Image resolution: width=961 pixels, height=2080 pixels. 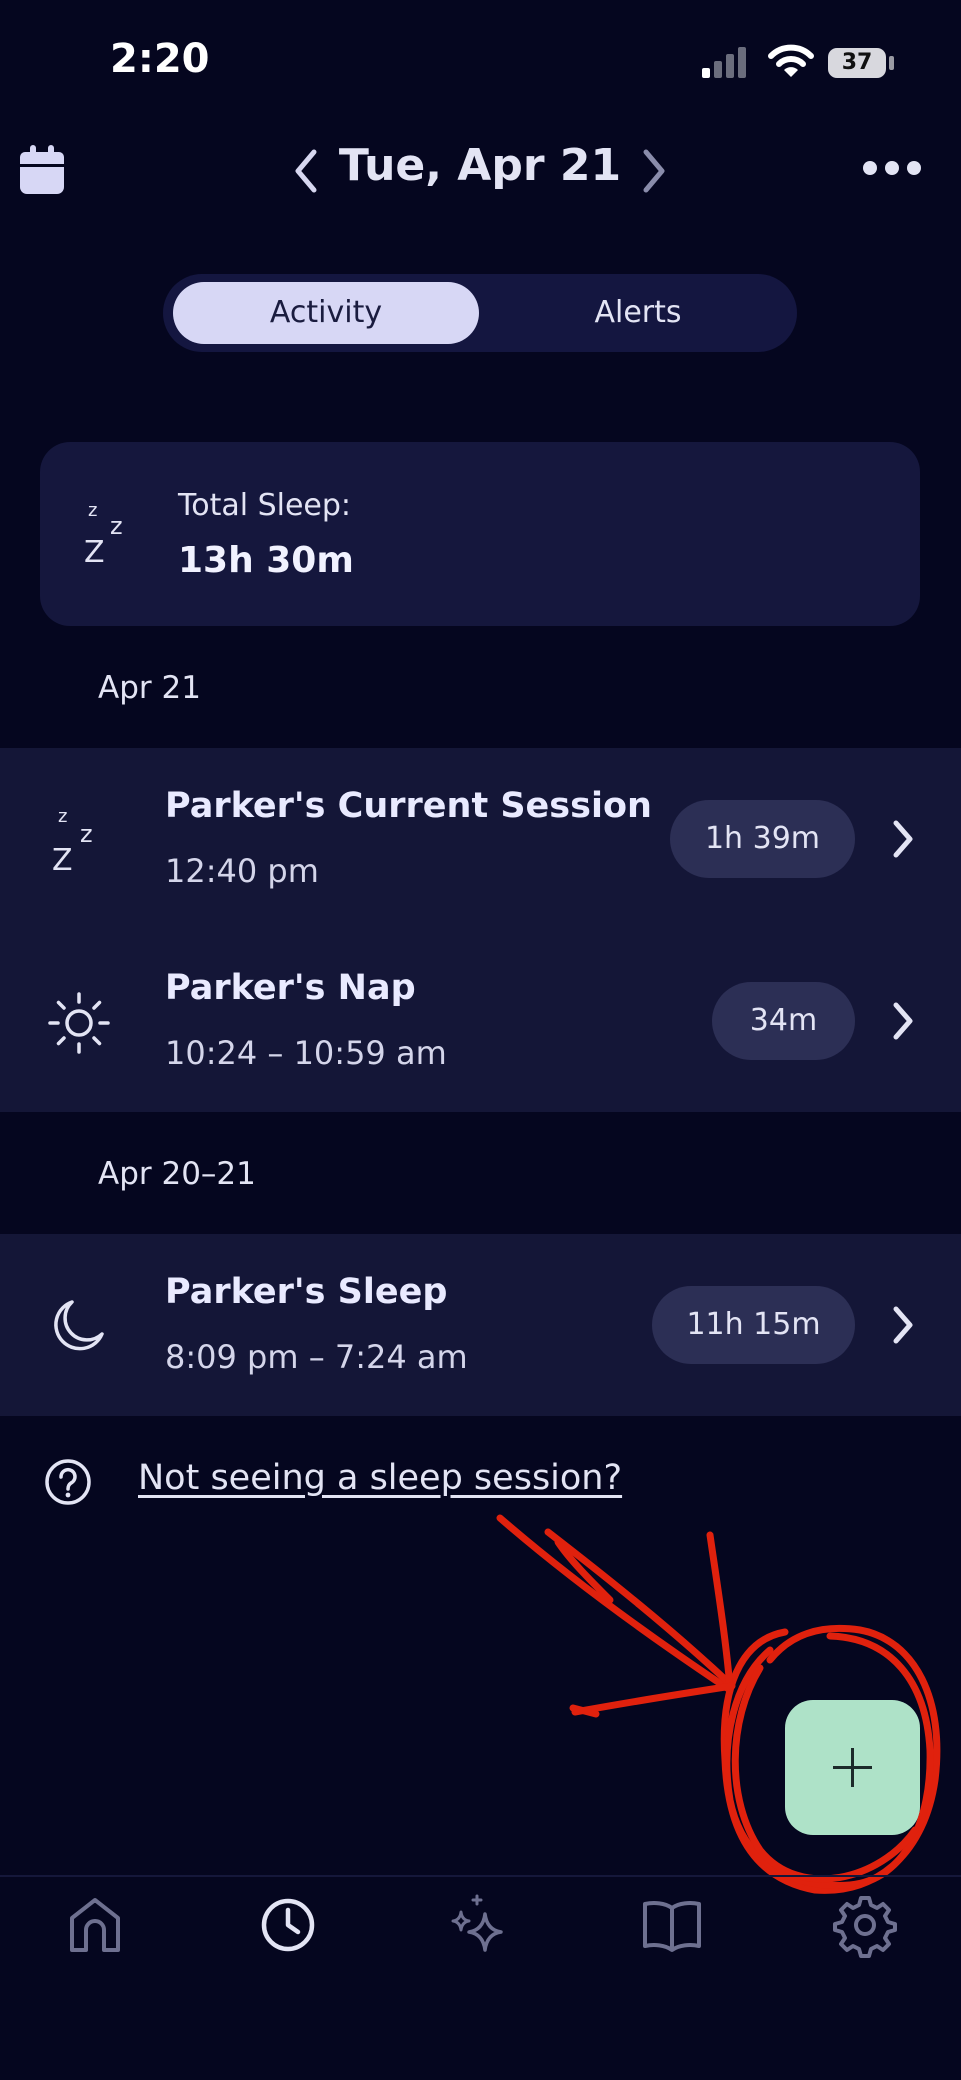 I want to click on session-time: 12:40 pm, so click(x=242, y=871).